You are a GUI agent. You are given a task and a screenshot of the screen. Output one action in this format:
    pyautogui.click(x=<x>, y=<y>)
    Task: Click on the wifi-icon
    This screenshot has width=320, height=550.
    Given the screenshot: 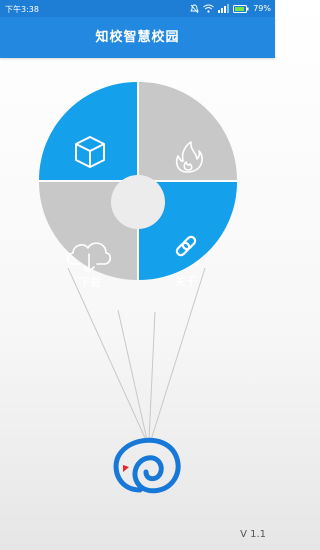 What is the action you would take?
    pyautogui.click(x=209, y=8)
    